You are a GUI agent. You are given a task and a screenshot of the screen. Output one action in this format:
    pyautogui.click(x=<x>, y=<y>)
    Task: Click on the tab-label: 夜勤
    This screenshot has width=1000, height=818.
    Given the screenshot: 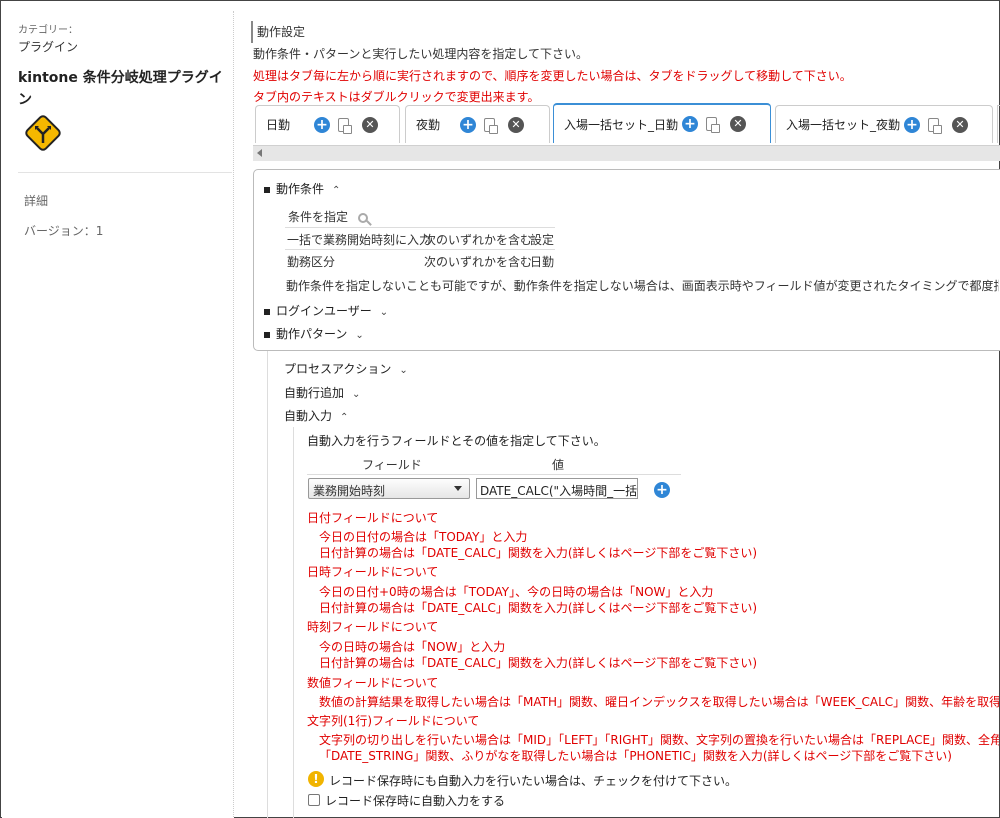 What is the action you would take?
    pyautogui.click(x=428, y=125)
    